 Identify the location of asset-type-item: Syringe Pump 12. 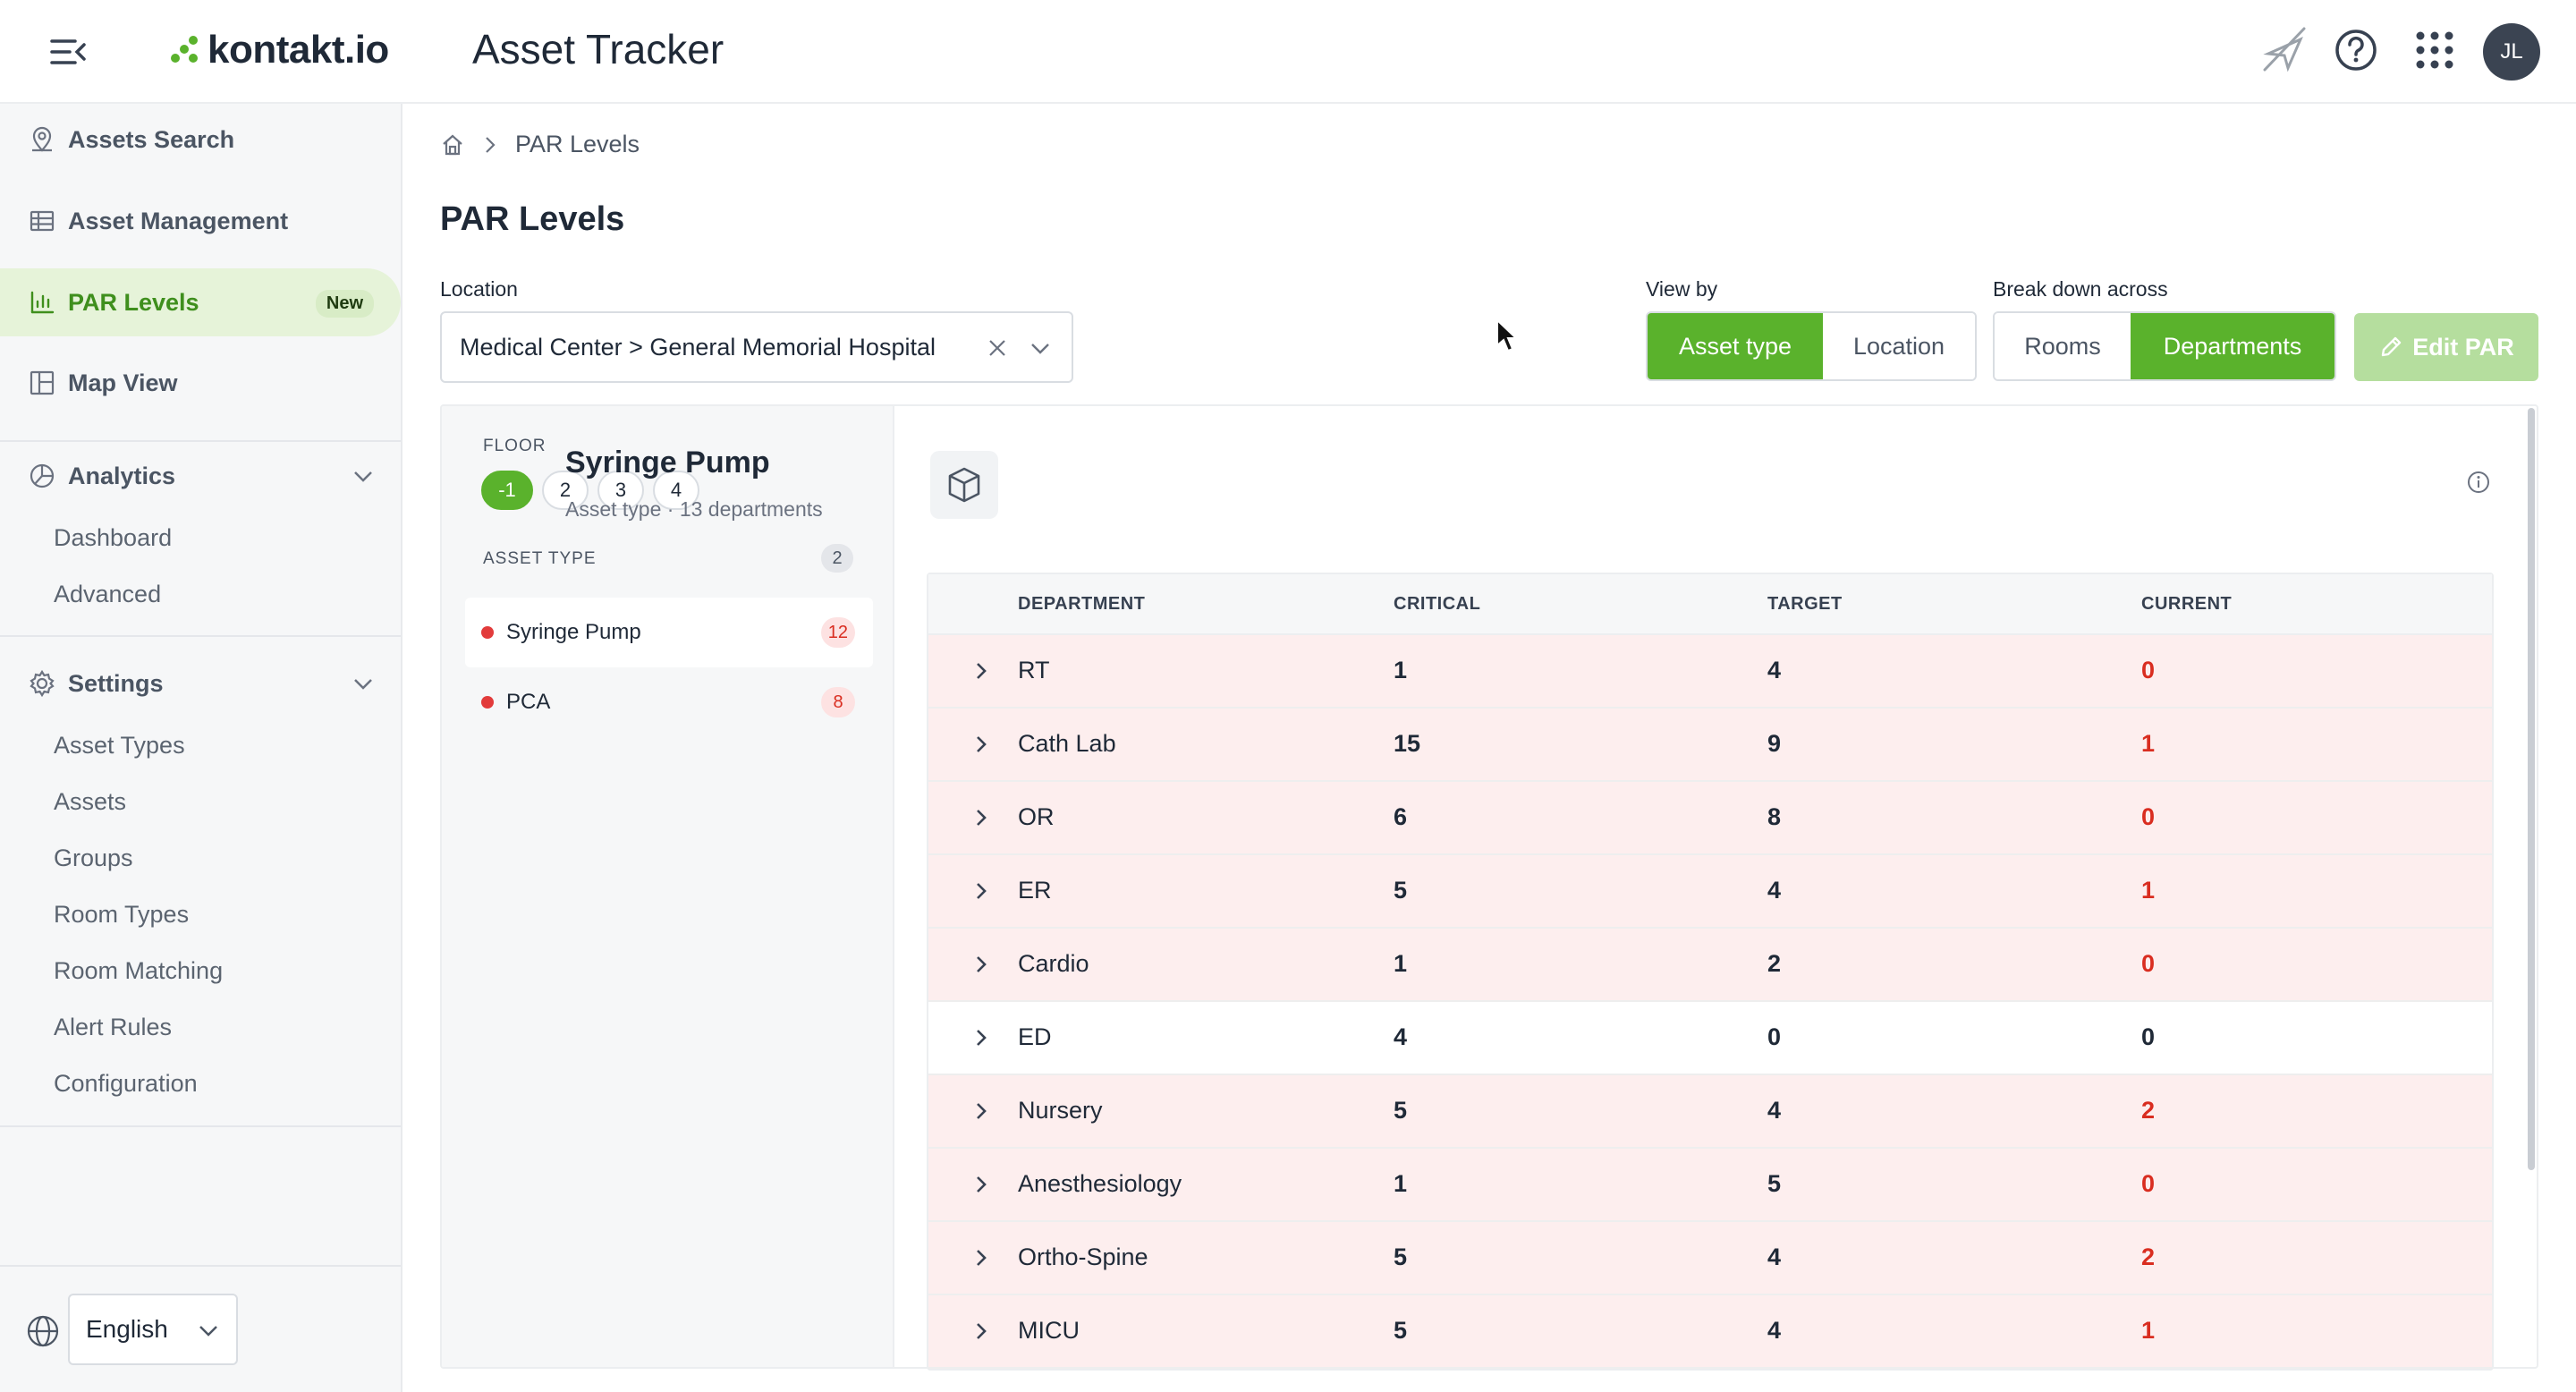
(669, 632).